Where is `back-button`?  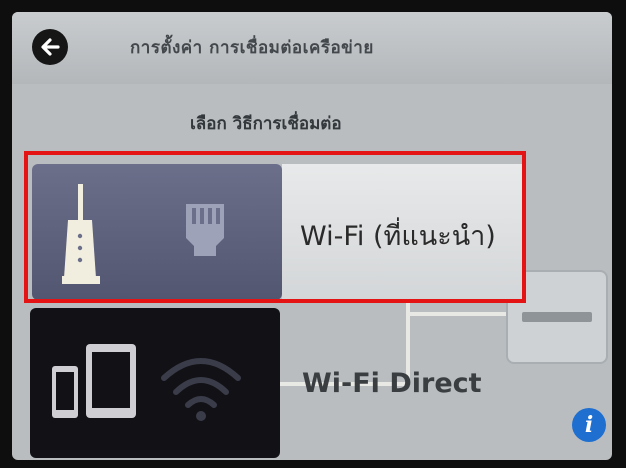 back-button is located at coordinates (50, 47).